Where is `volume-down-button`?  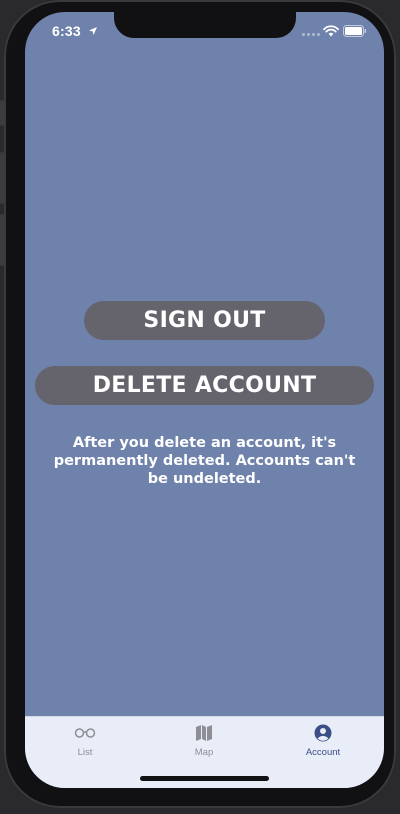 volume-down-button is located at coordinates (2, 240).